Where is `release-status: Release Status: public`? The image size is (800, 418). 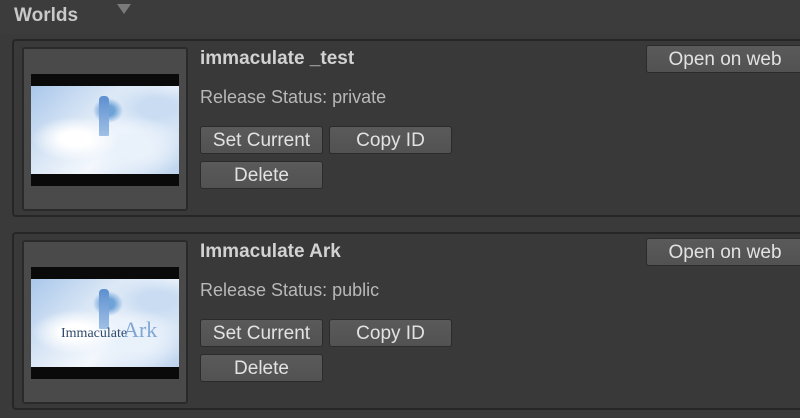
release-status: Release Status: public is located at coordinates (290, 290).